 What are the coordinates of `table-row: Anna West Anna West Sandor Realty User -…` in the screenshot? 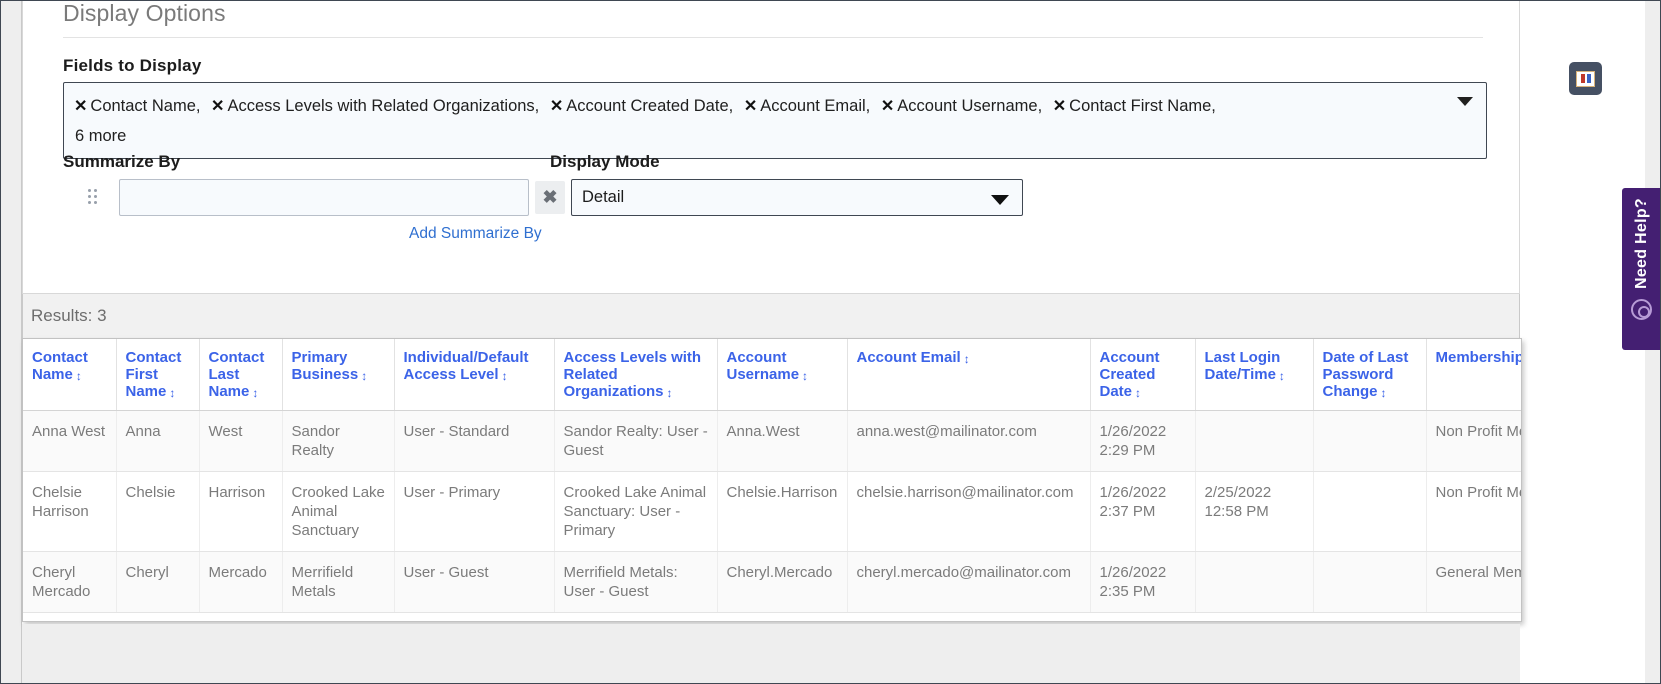 It's located at (772, 441).